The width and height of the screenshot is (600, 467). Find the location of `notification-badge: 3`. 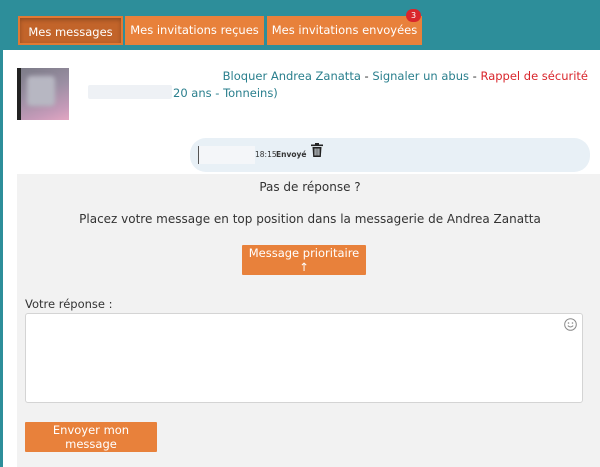

notification-badge: 3 is located at coordinates (413, 15).